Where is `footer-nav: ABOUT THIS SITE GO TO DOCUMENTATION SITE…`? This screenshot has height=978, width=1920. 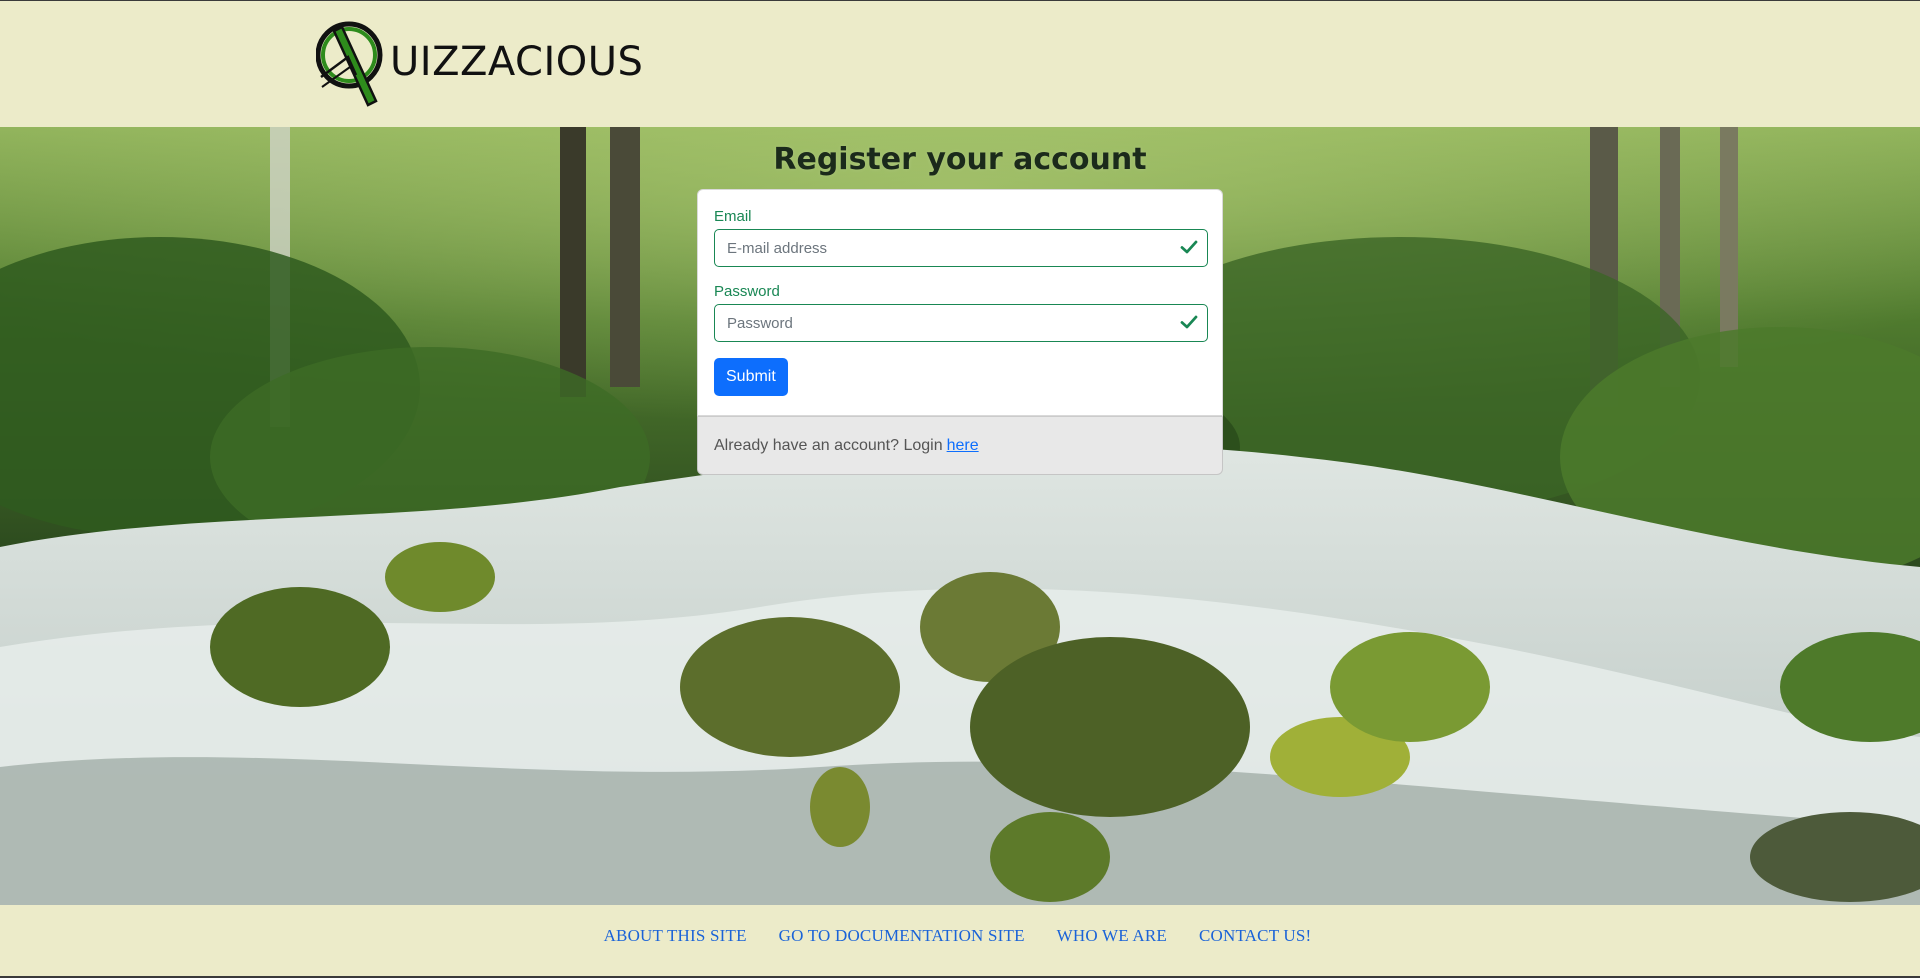
footer-nav: ABOUT THIS SITE GO TO DOCUMENTATION SITE… is located at coordinates (958, 936).